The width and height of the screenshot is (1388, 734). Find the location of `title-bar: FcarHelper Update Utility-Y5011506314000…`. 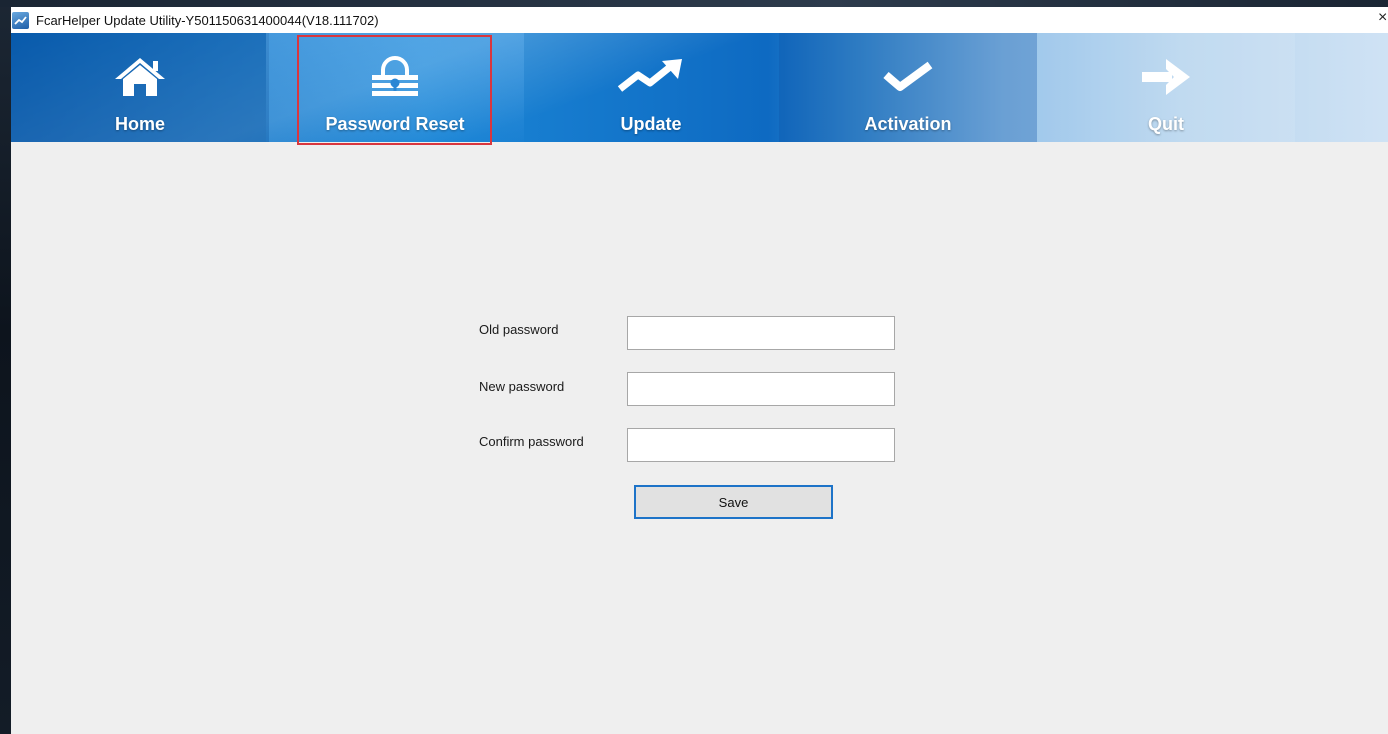

title-bar: FcarHelper Update Utility-Y5011506314000… is located at coordinates (699, 20).